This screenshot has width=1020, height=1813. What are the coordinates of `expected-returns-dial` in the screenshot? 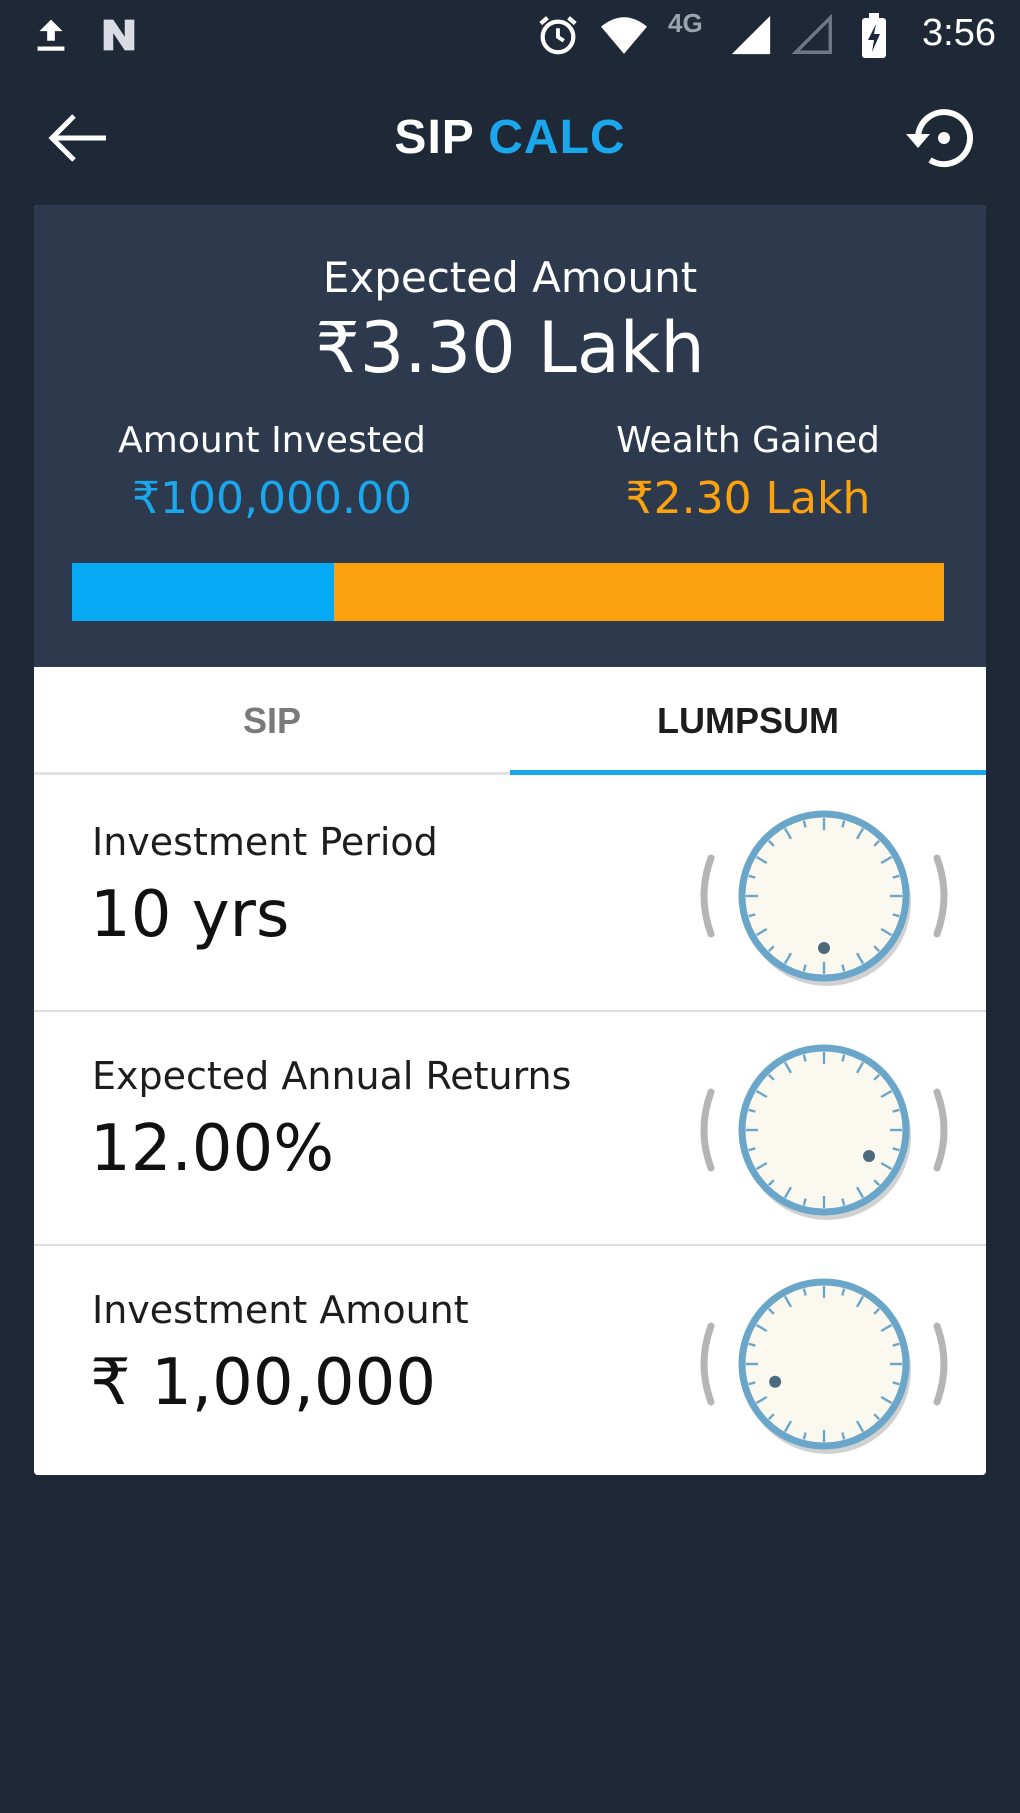 It's located at (824, 1132).